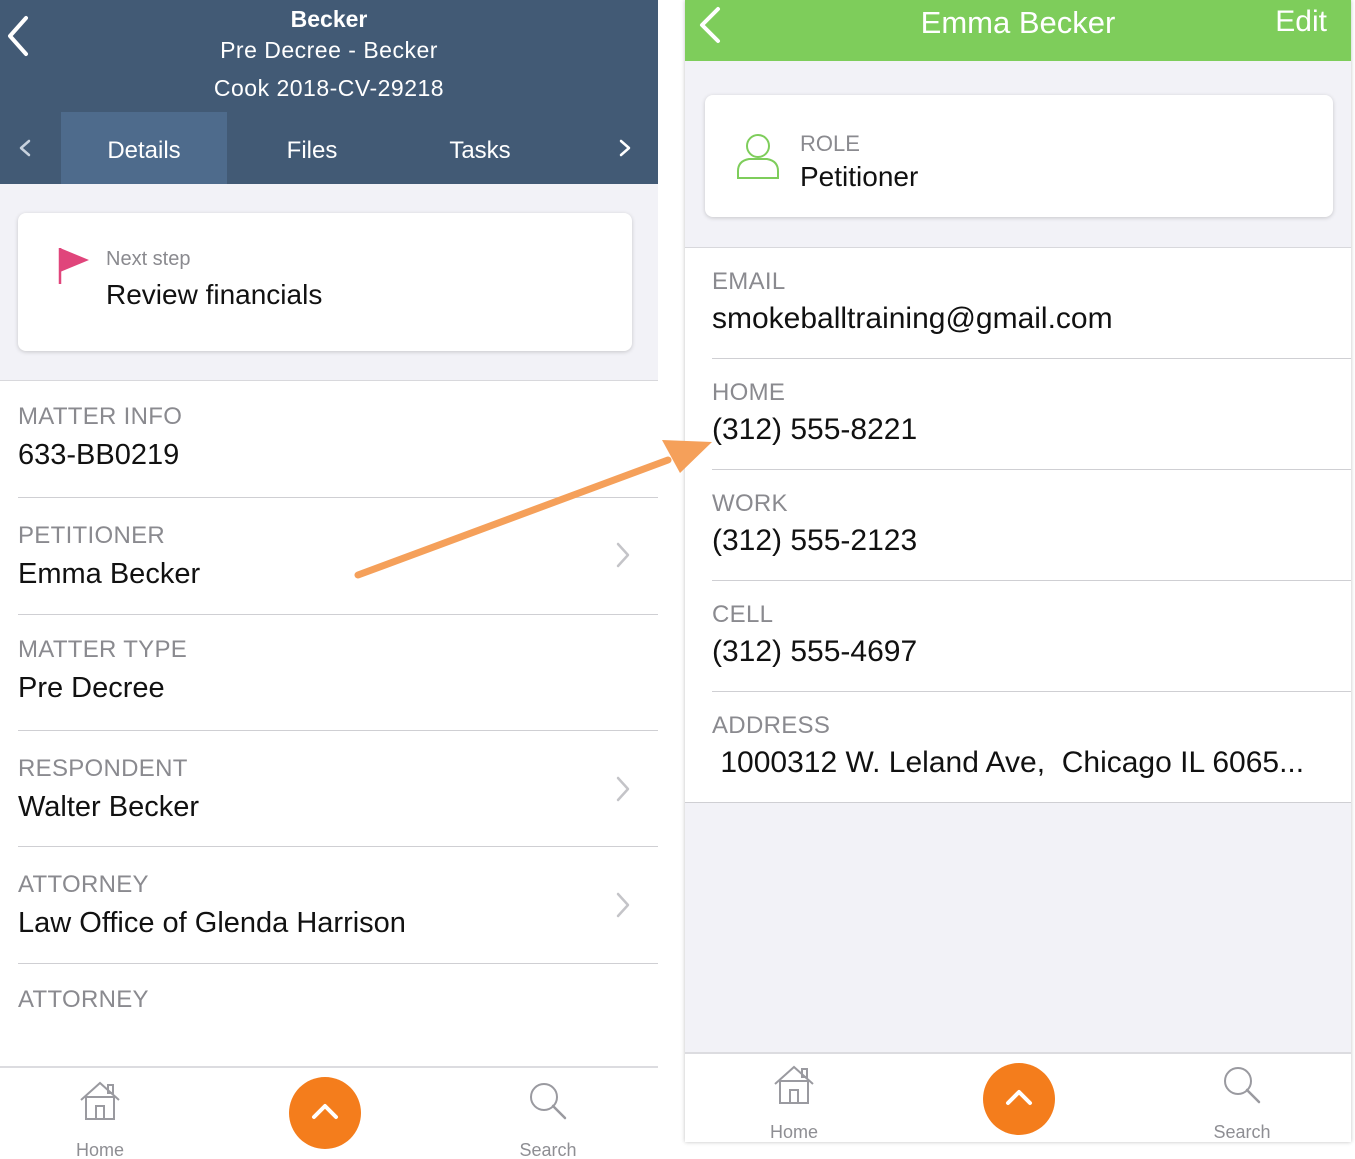 This screenshot has width=1355, height=1159. Describe the element at coordinates (625, 150) in the screenshot. I see `tab-scroll-right-icon` at that location.